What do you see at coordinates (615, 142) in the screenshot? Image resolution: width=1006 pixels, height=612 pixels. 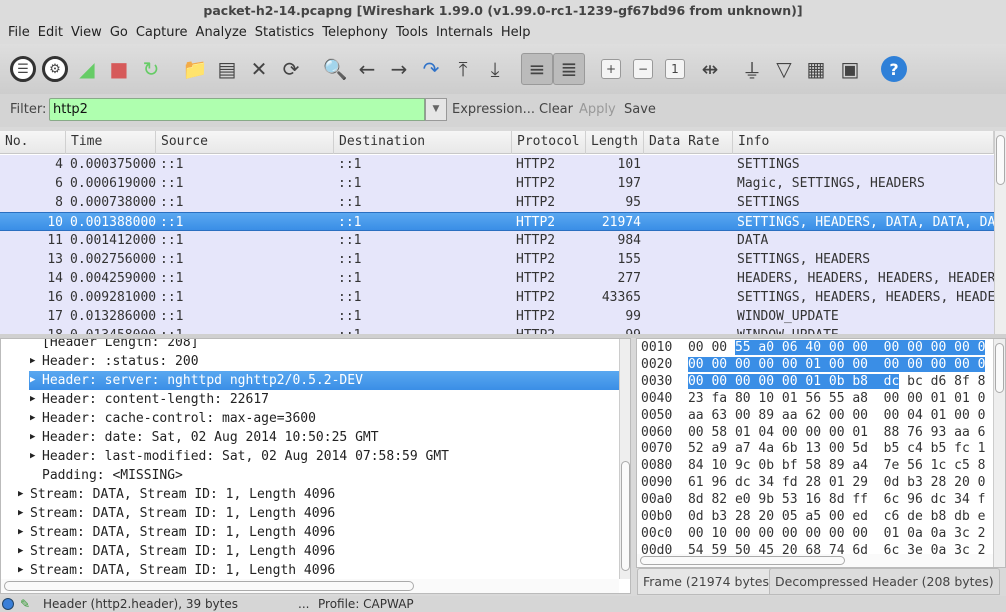 I see `column-header-length: Length` at bounding box center [615, 142].